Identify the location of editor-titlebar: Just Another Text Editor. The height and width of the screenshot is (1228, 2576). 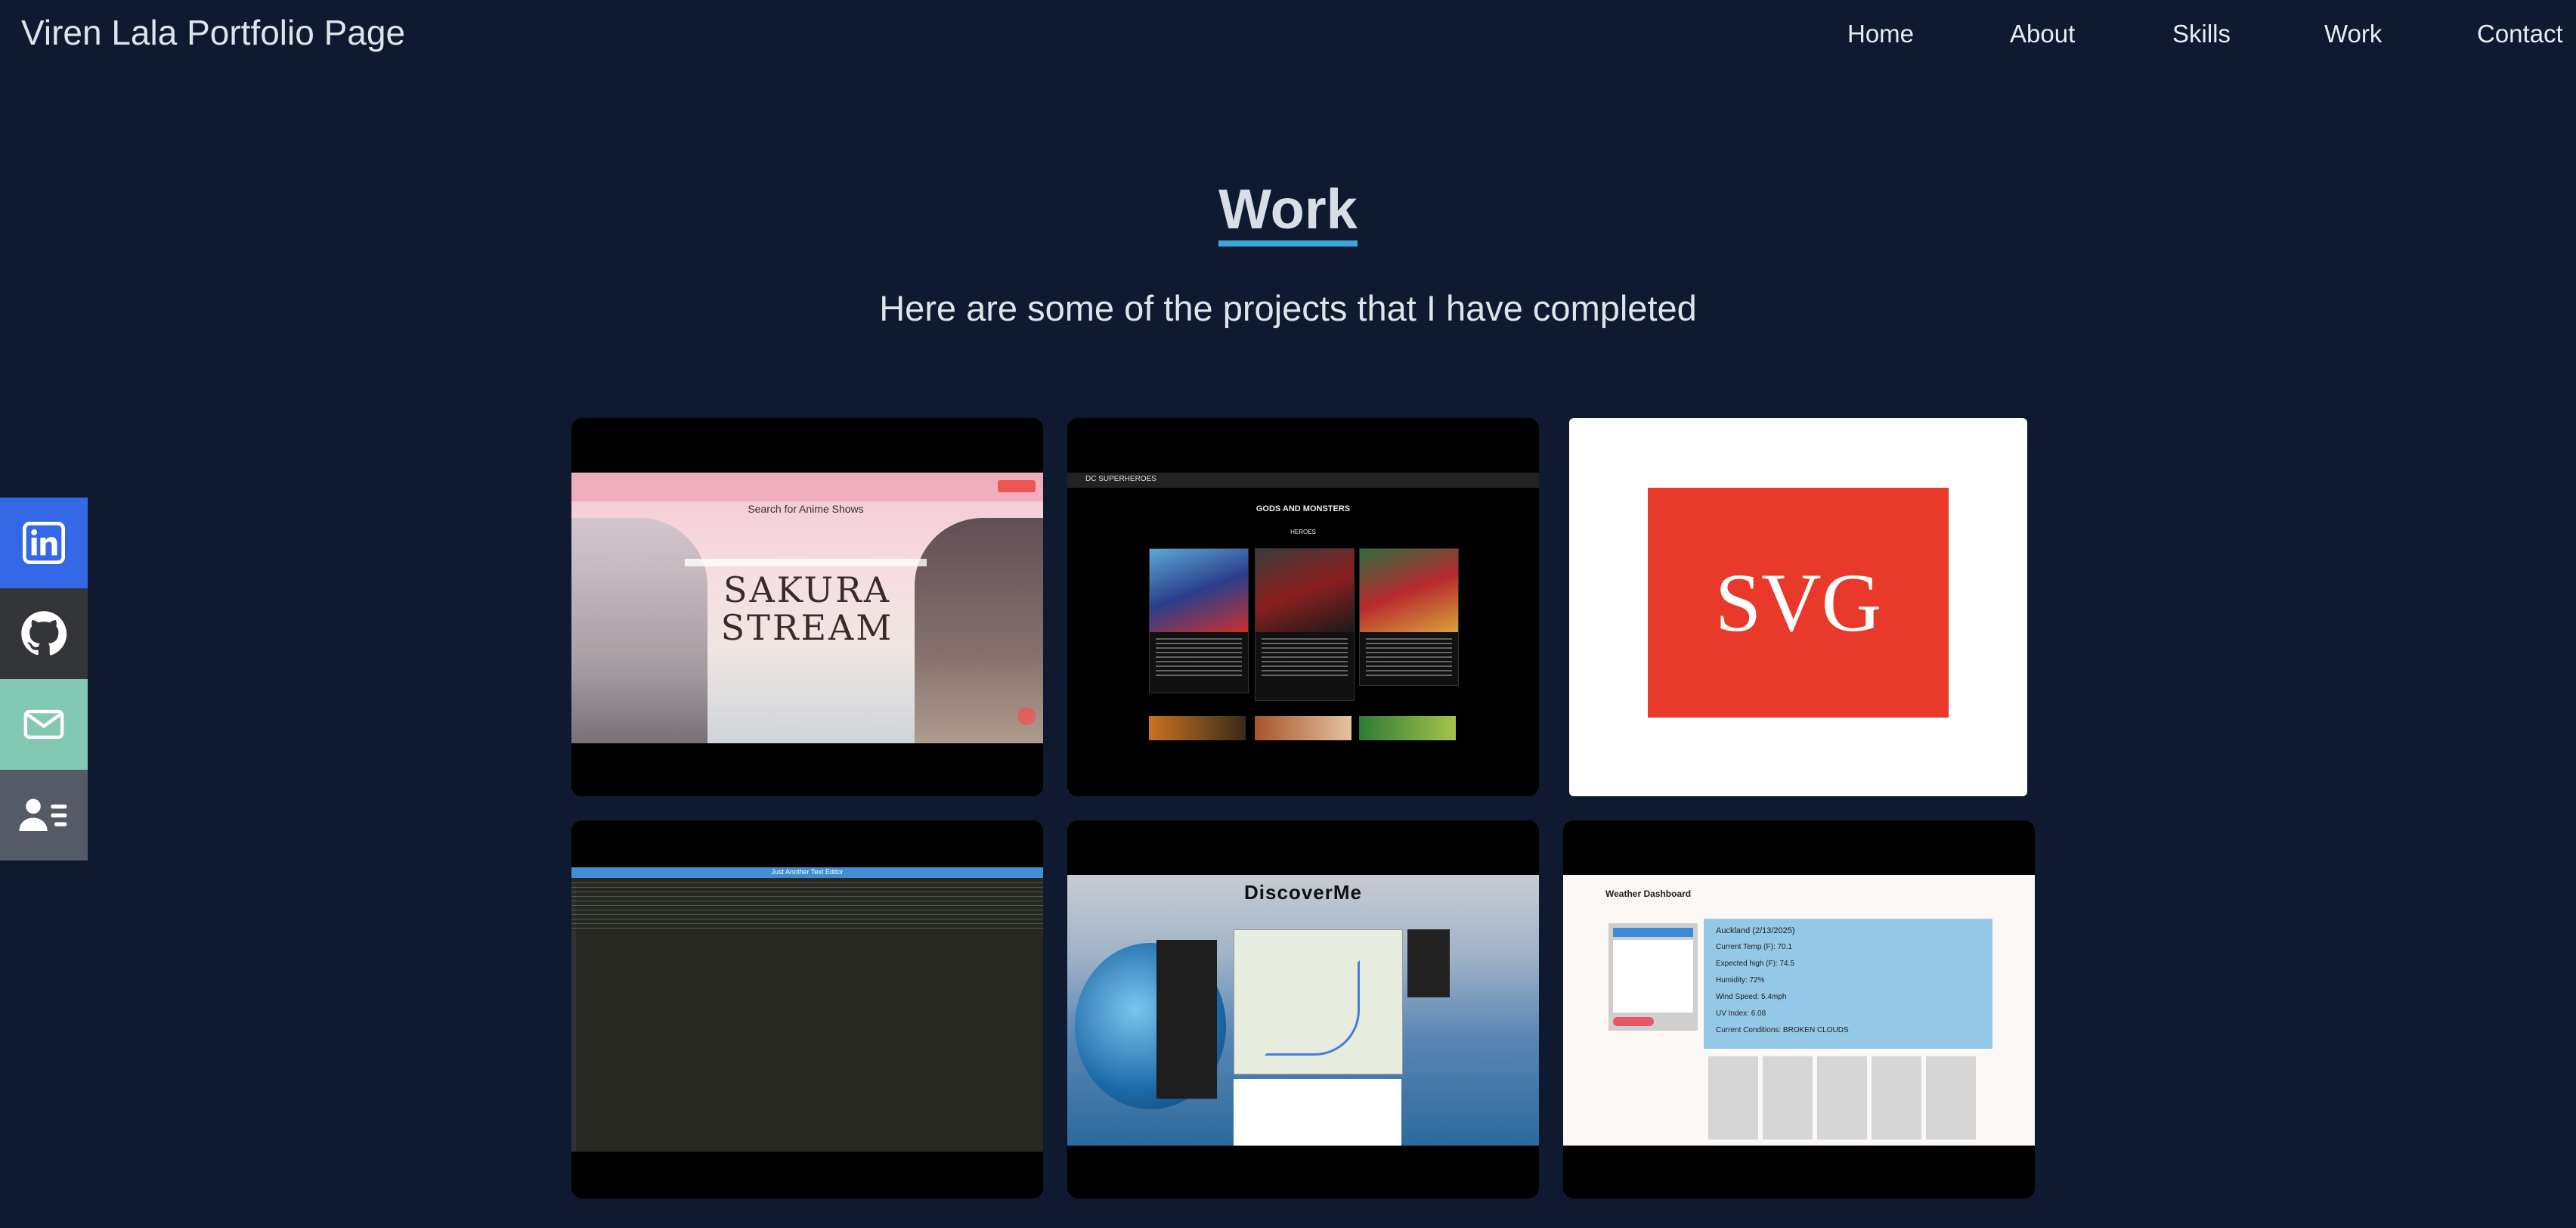
(807, 872).